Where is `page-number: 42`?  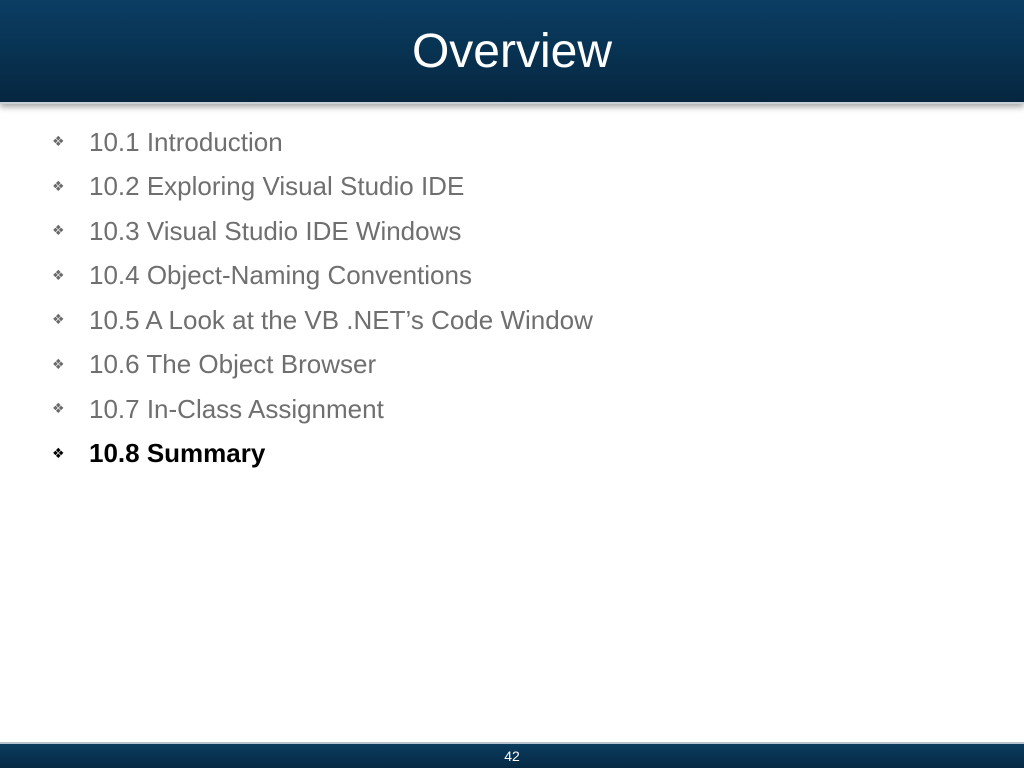 page-number: 42 is located at coordinates (512, 756).